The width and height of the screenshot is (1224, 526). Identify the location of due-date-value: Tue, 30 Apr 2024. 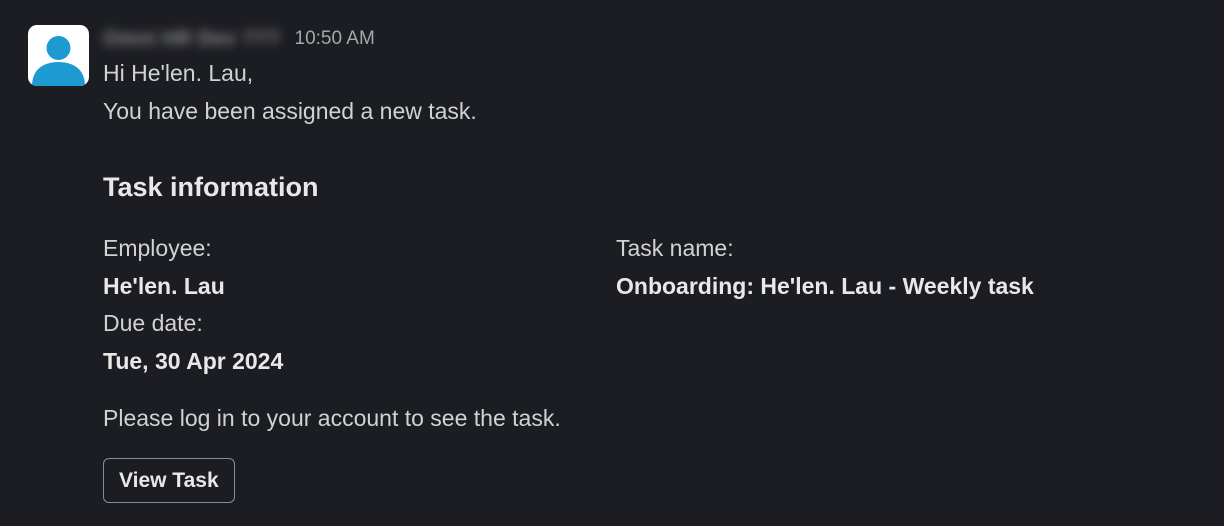
(193, 361).